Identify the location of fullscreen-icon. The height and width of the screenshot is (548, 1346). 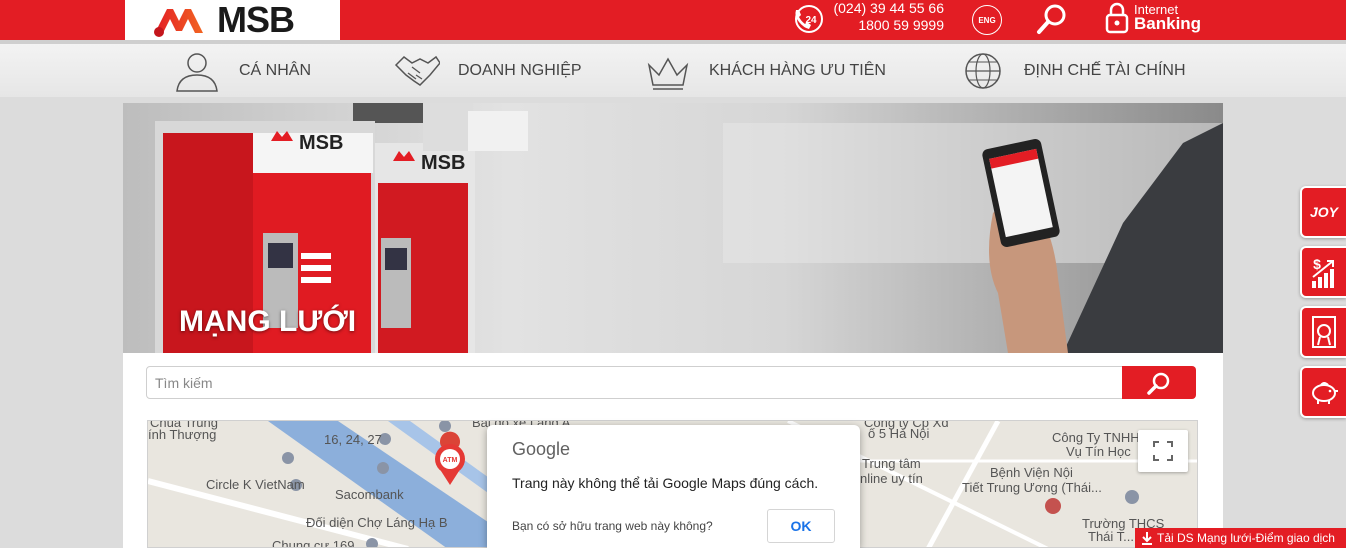
(1163, 451).